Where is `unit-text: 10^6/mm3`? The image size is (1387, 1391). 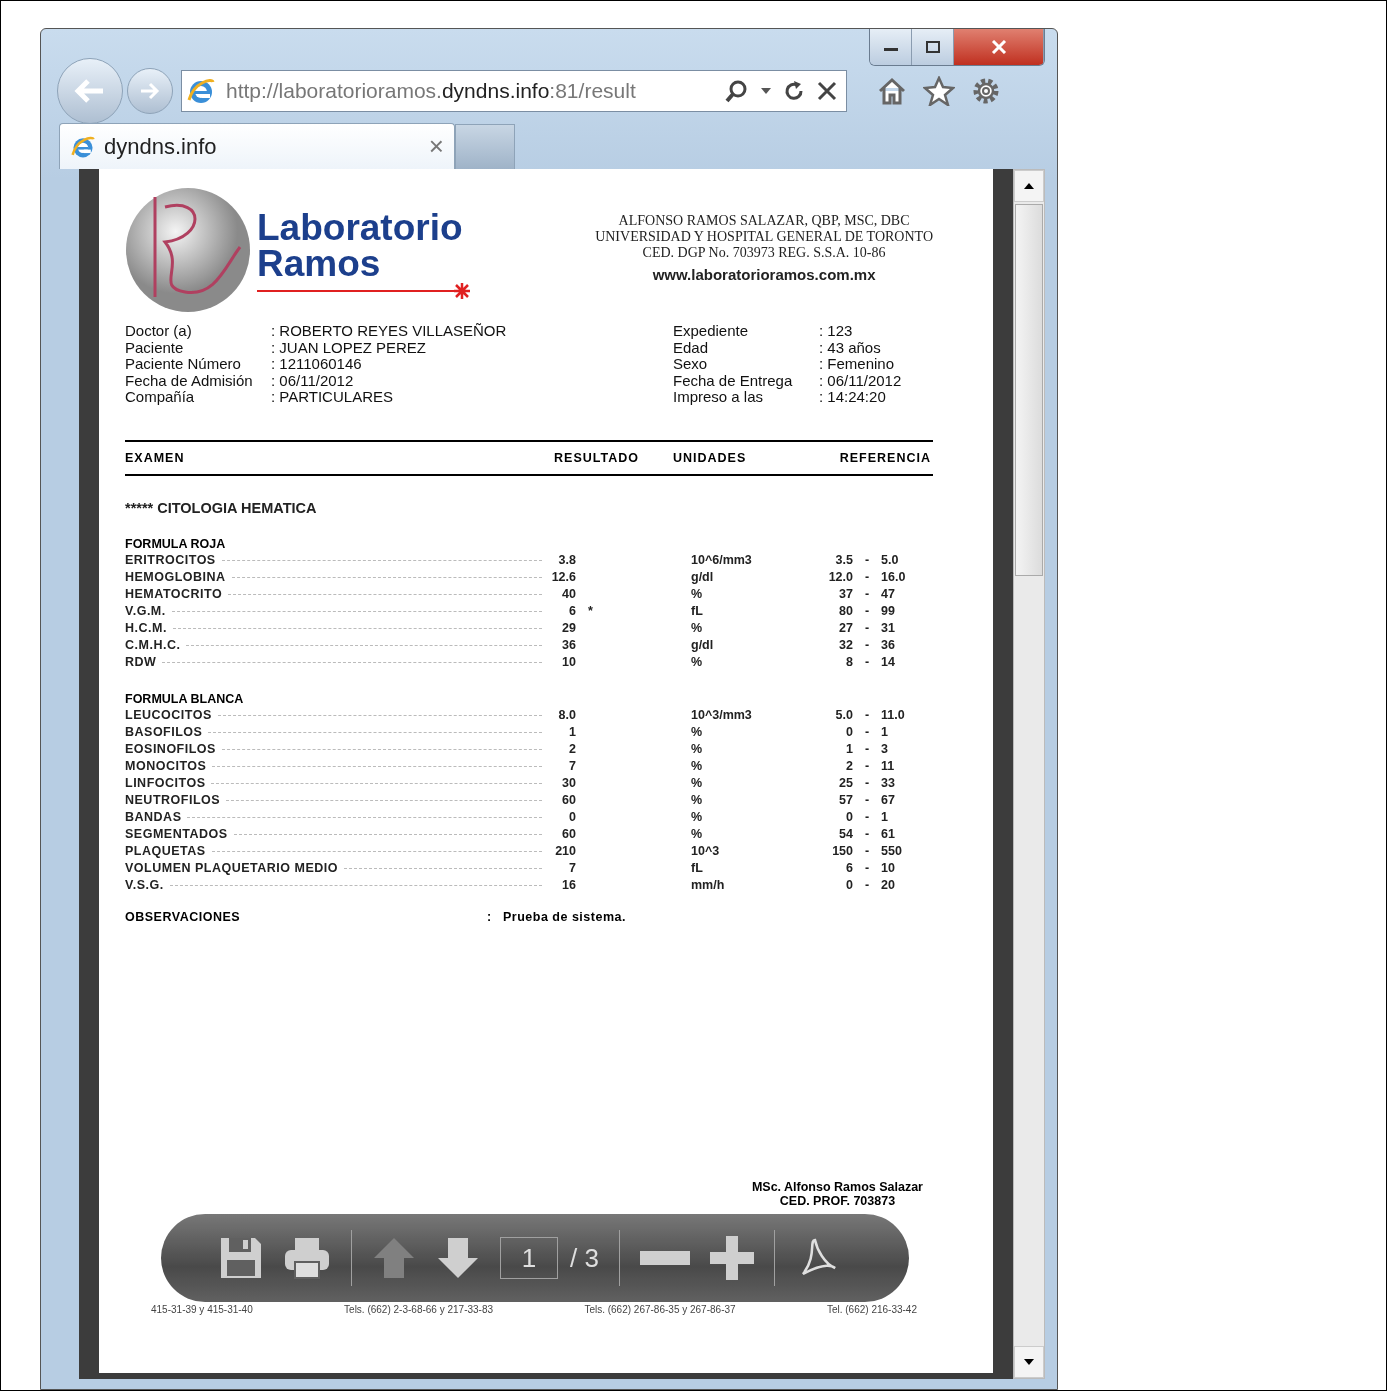 unit-text: 10^6/mm3 is located at coordinates (722, 560).